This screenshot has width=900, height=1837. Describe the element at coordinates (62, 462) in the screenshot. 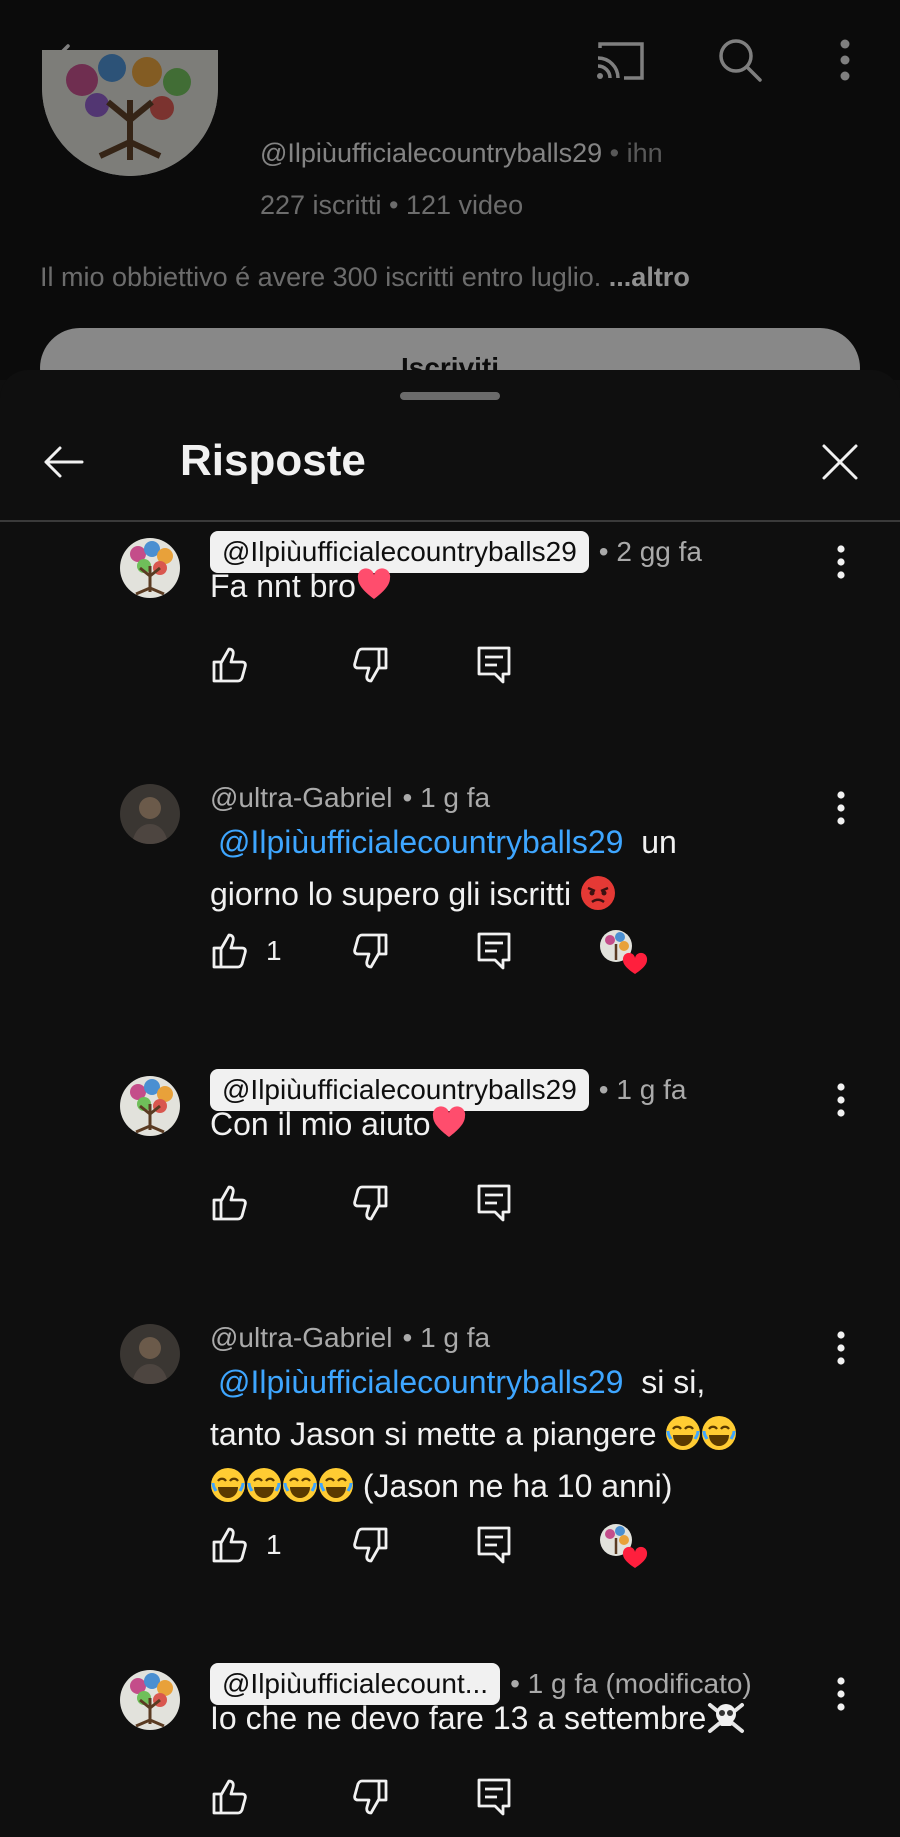

I see `back-arrow-icon` at that location.